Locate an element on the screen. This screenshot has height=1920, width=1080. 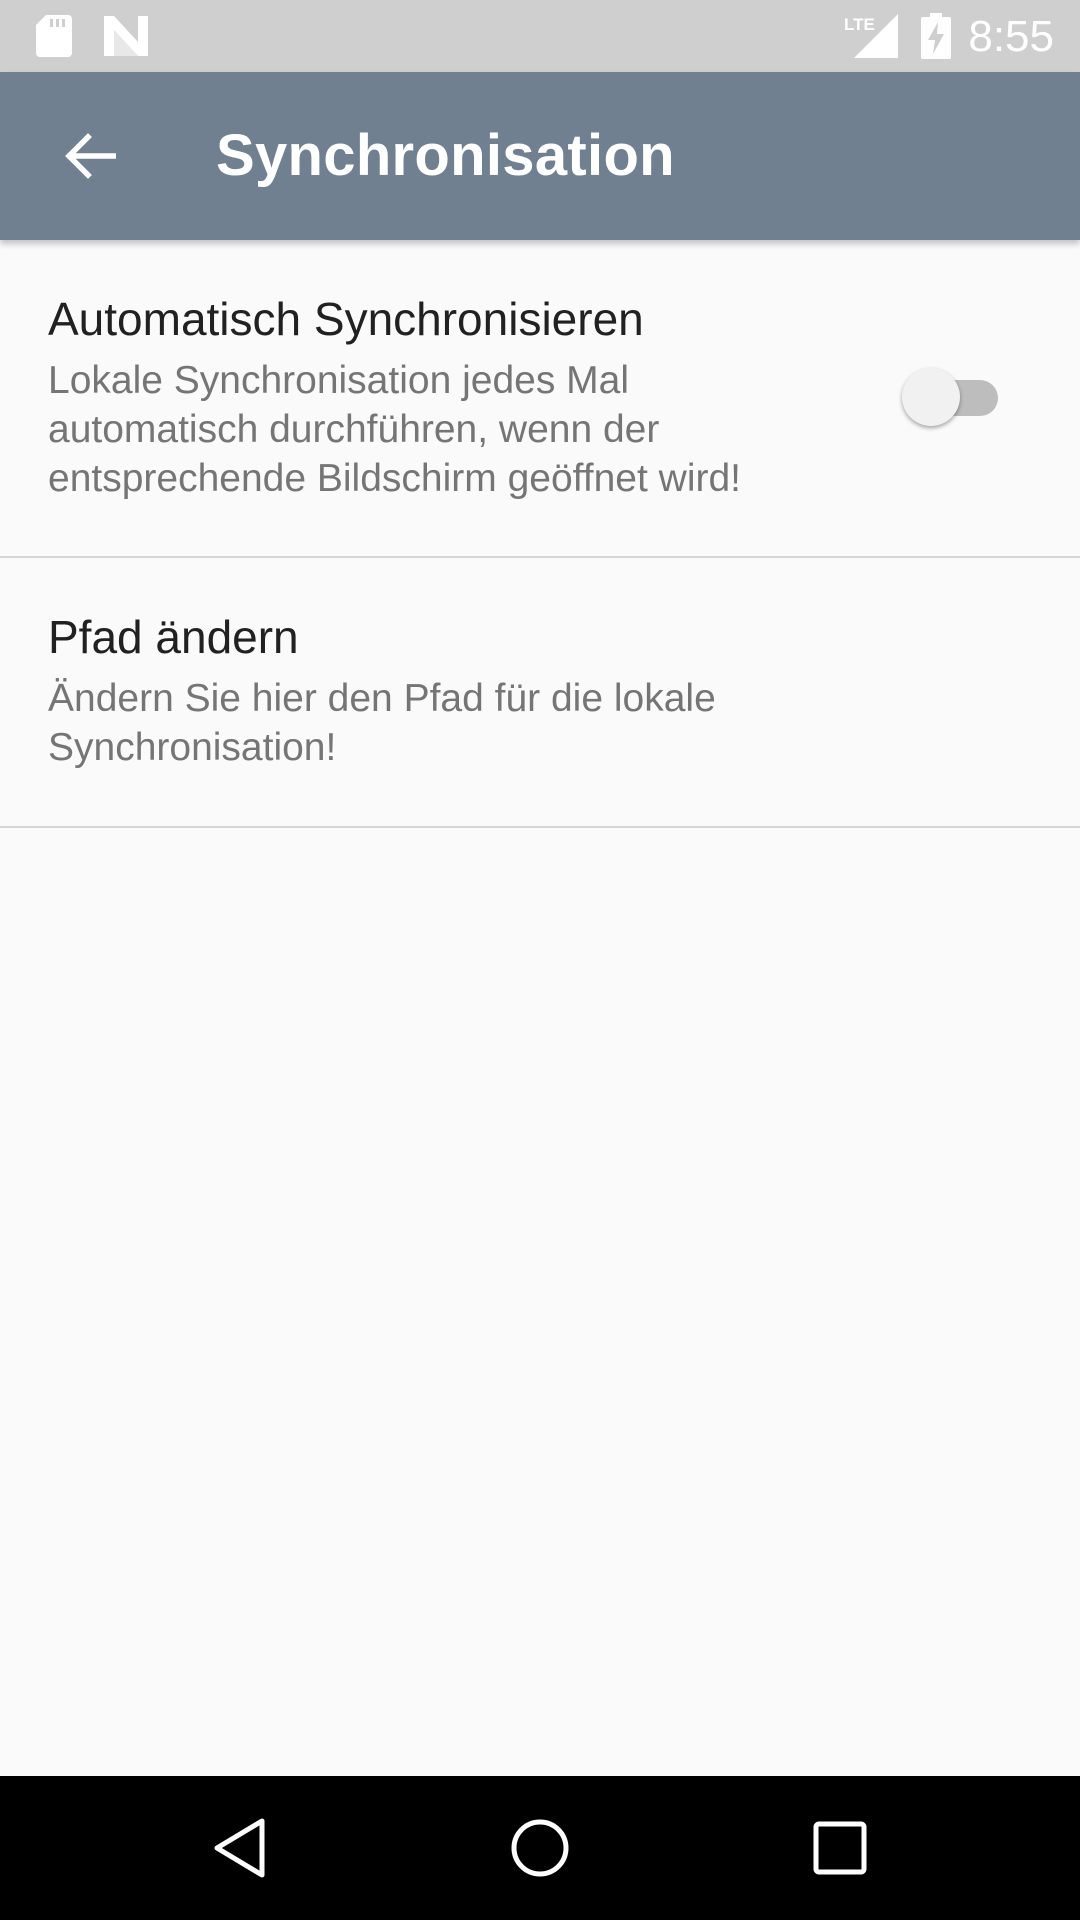
sd-card-icon is located at coordinates (54, 36).